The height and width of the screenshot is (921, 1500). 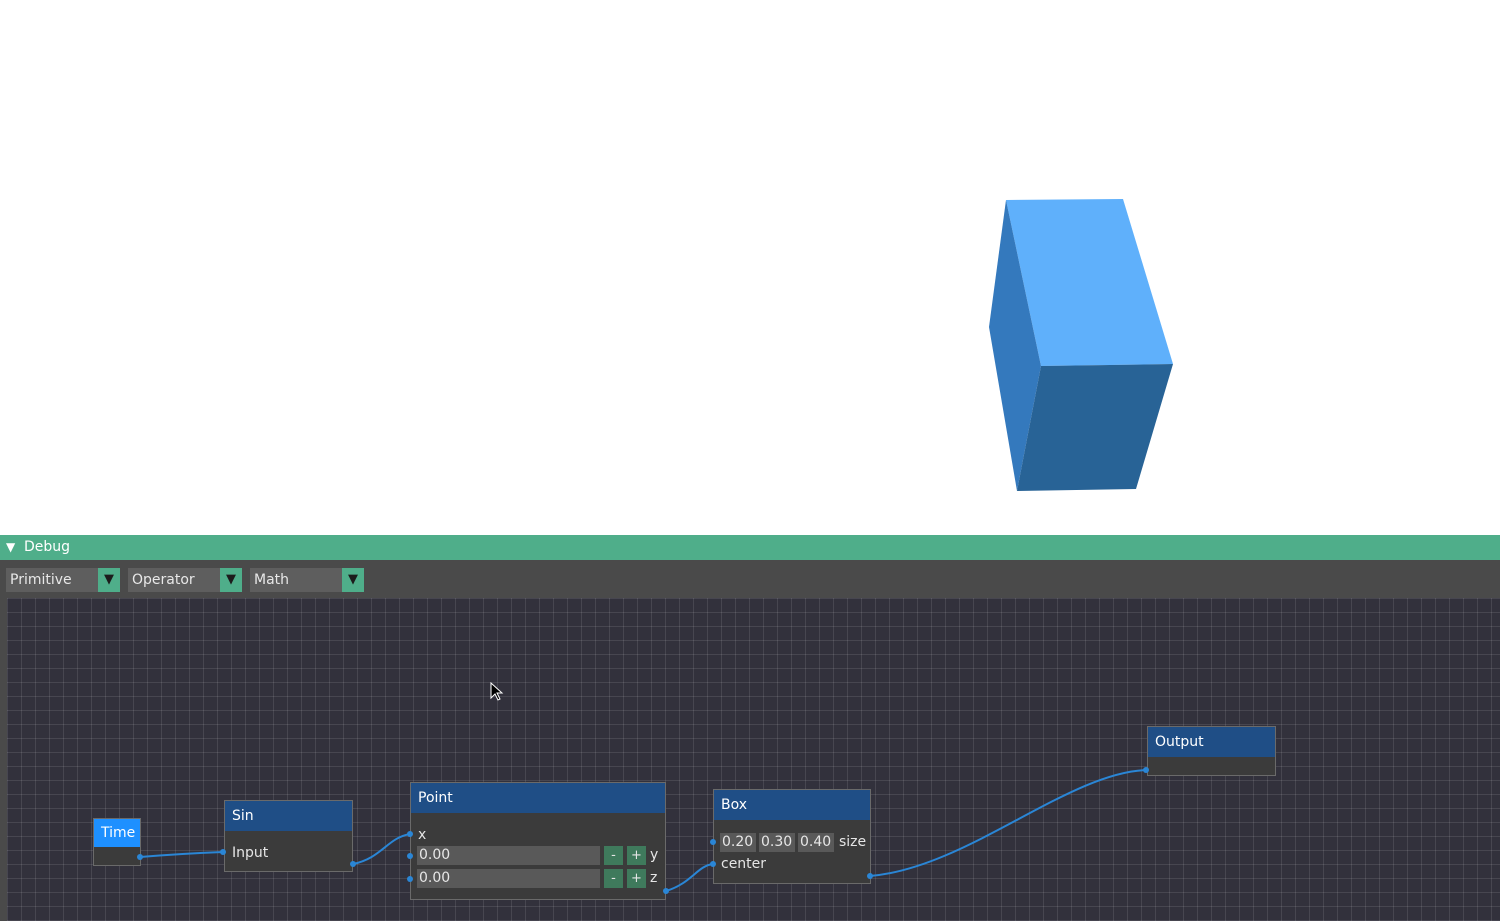 I want to click on point-x-label: x, so click(x=422, y=835).